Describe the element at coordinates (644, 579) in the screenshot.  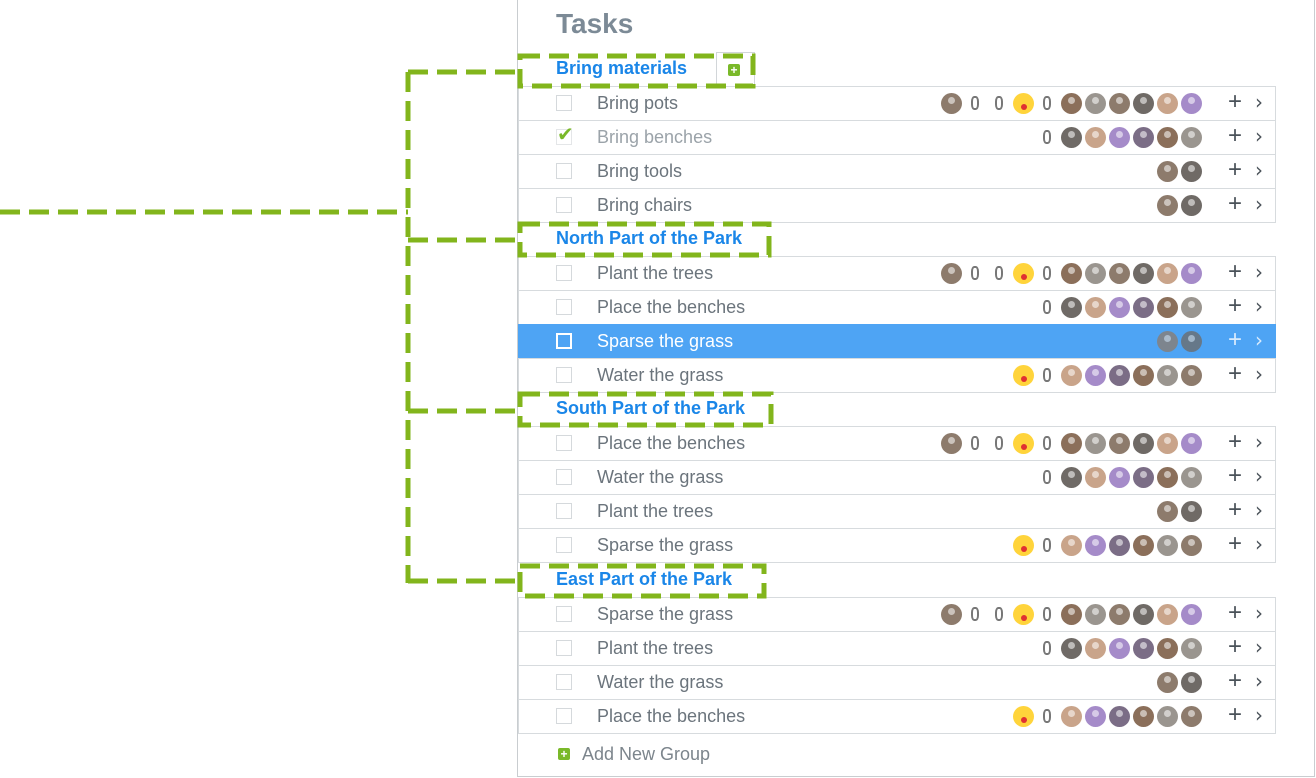
I see `group-name: East Part of the Park` at that location.